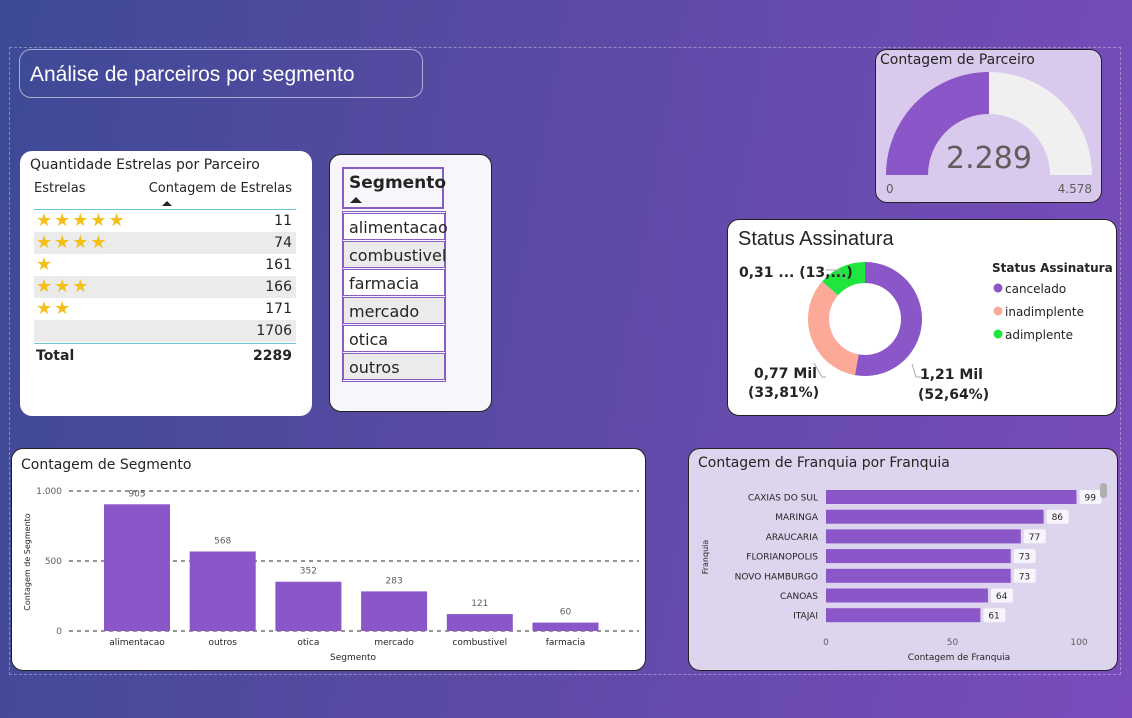 The image size is (1132, 718). I want to click on bar-caxias-do-sul, so click(951, 497).